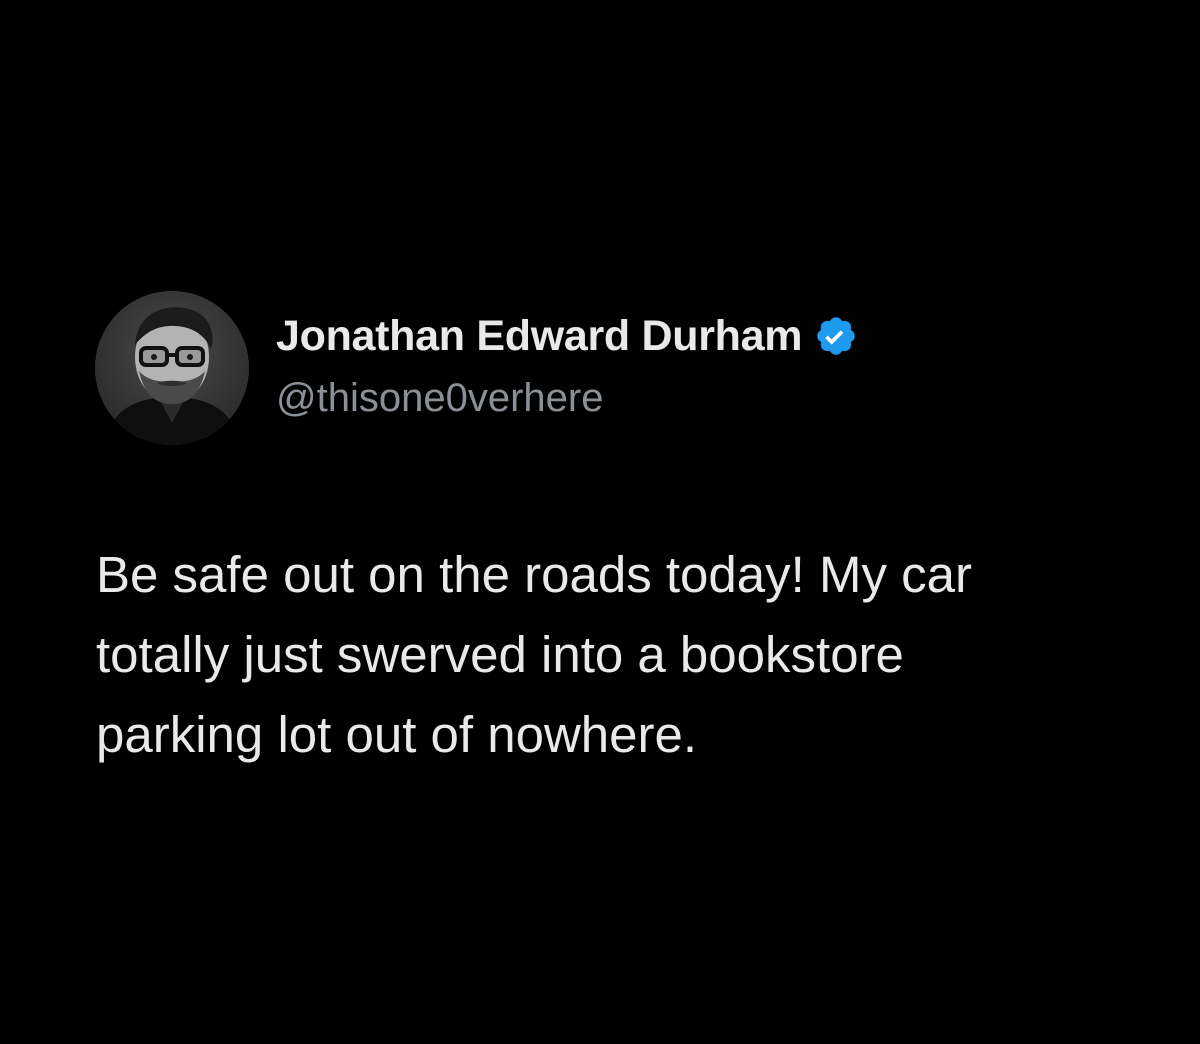 The height and width of the screenshot is (1044, 1200). What do you see at coordinates (836, 336) in the screenshot?
I see `verified-badge-icon` at bounding box center [836, 336].